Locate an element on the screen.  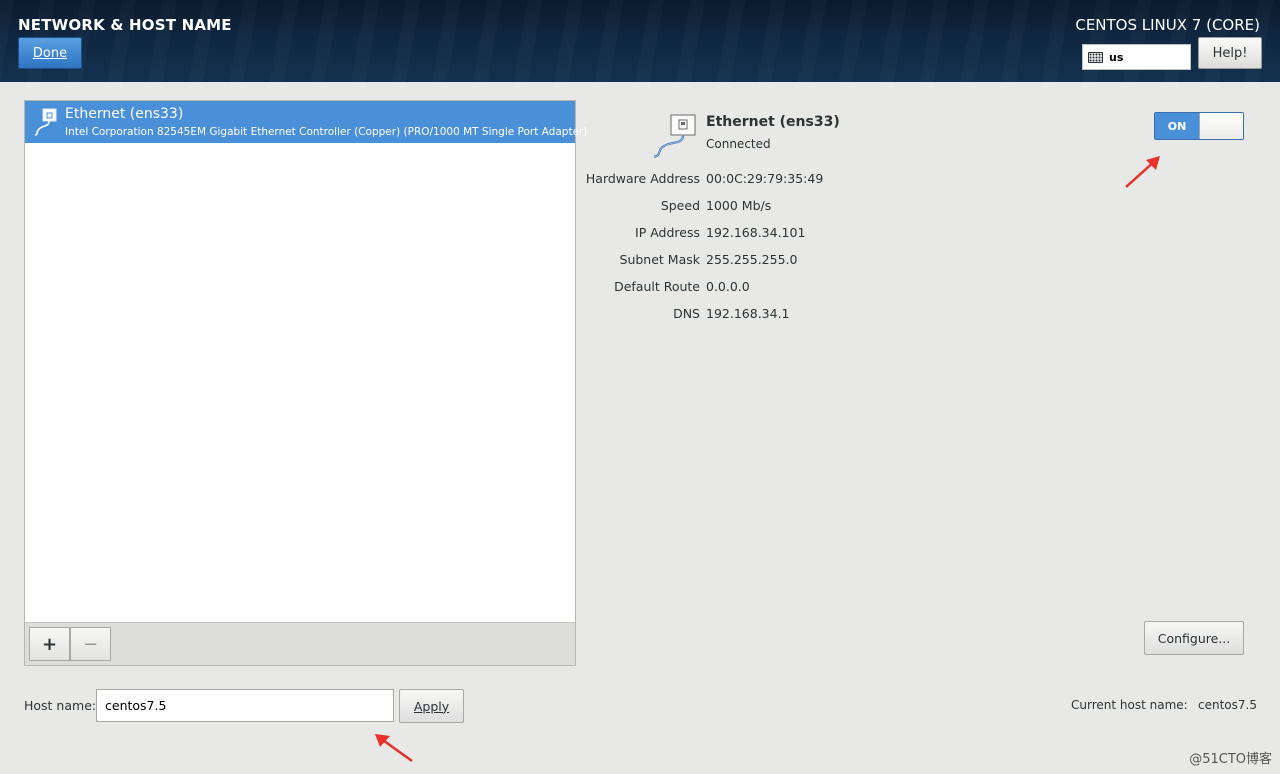
annotation-arrow-toggle is located at coordinates (1142, 172).